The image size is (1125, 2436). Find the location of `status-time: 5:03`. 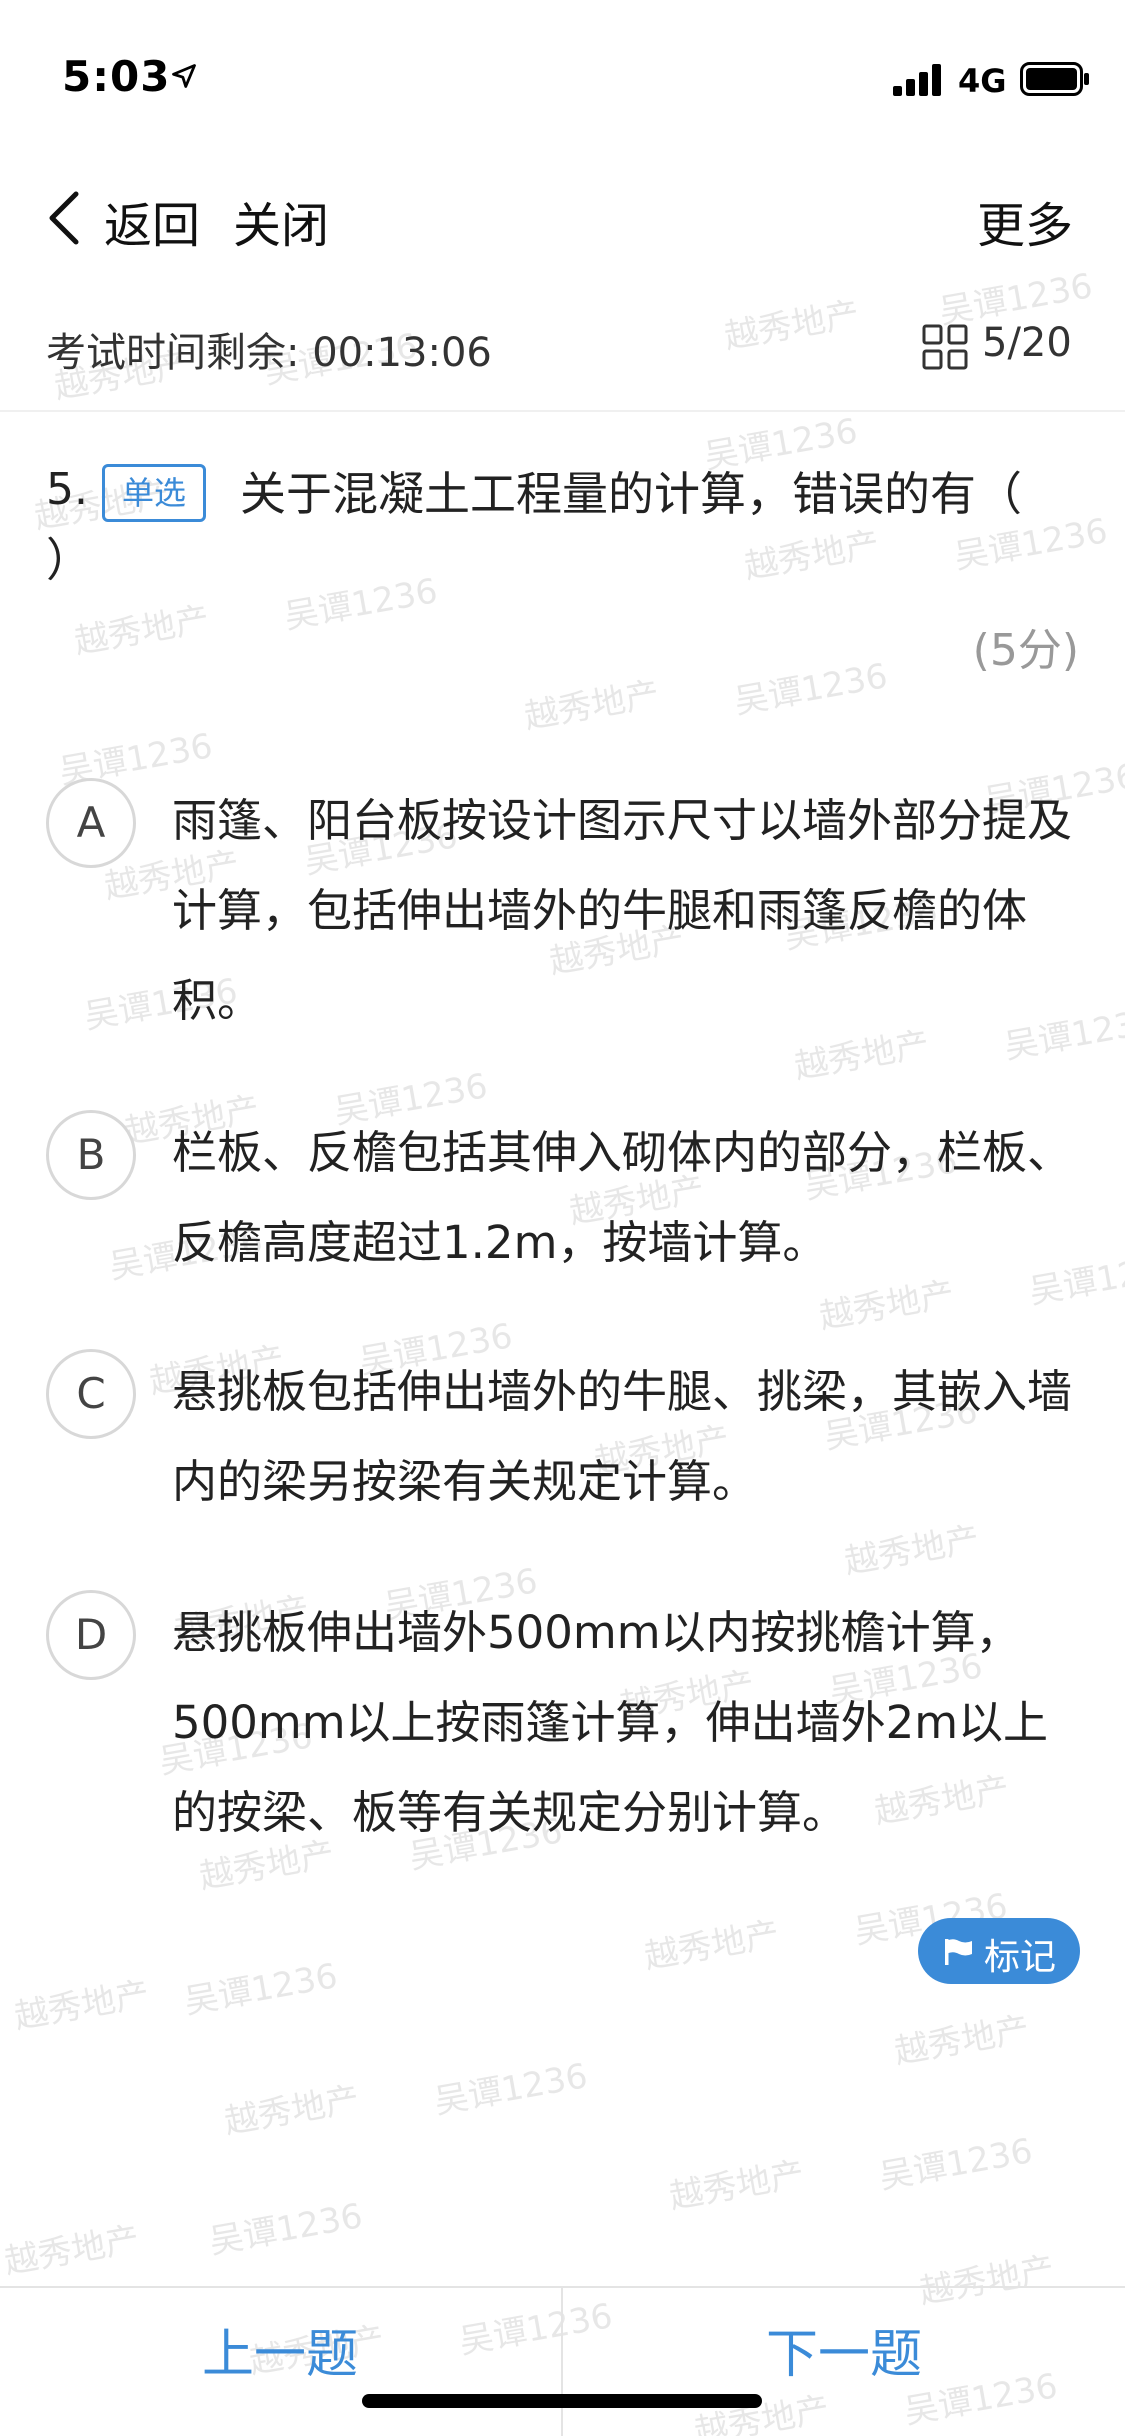

status-time: 5:03 is located at coordinates (116, 76).